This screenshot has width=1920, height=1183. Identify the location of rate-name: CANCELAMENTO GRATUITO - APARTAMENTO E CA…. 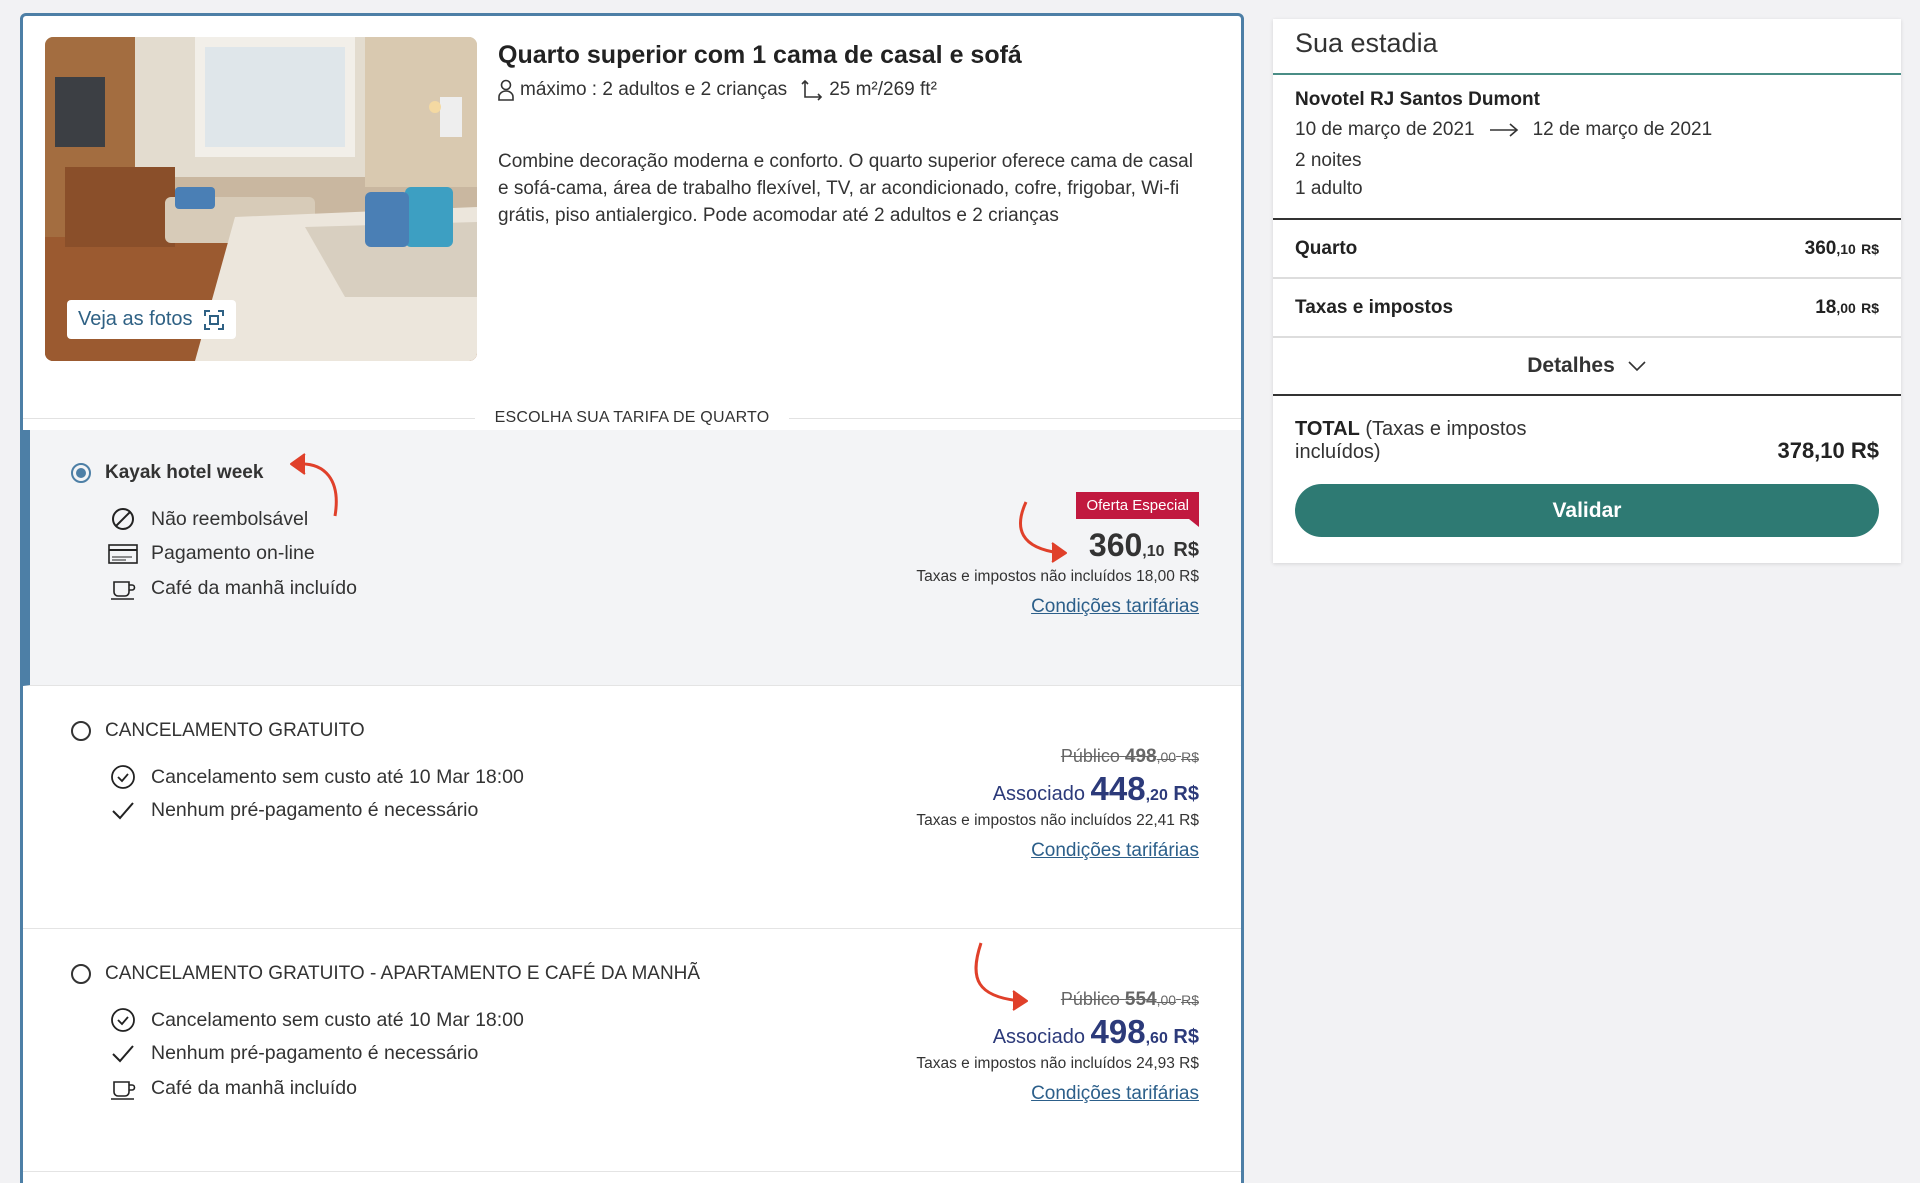
(403, 973).